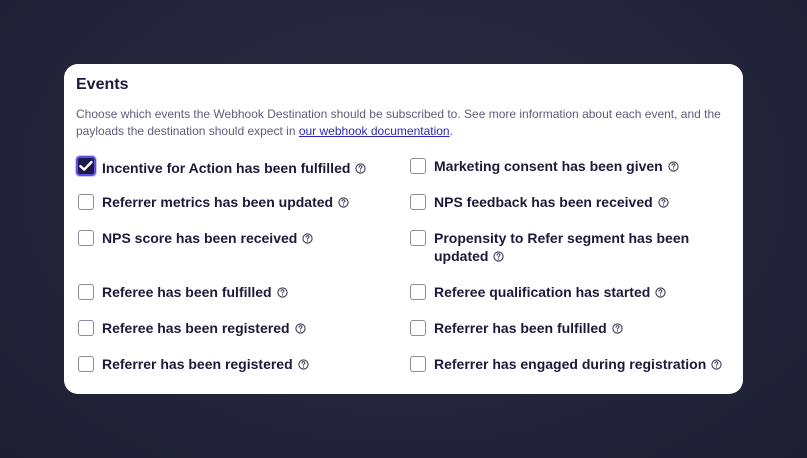 The height and width of the screenshot is (458, 807). I want to click on event-label: Referee has been fulfilled, so click(187, 292).